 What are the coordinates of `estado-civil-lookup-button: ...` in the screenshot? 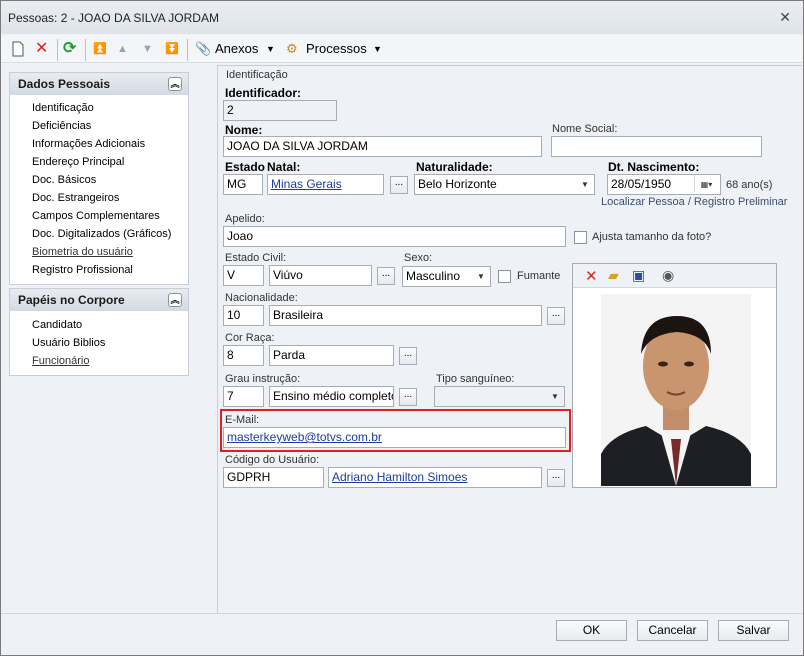 It's located at (386, 276).